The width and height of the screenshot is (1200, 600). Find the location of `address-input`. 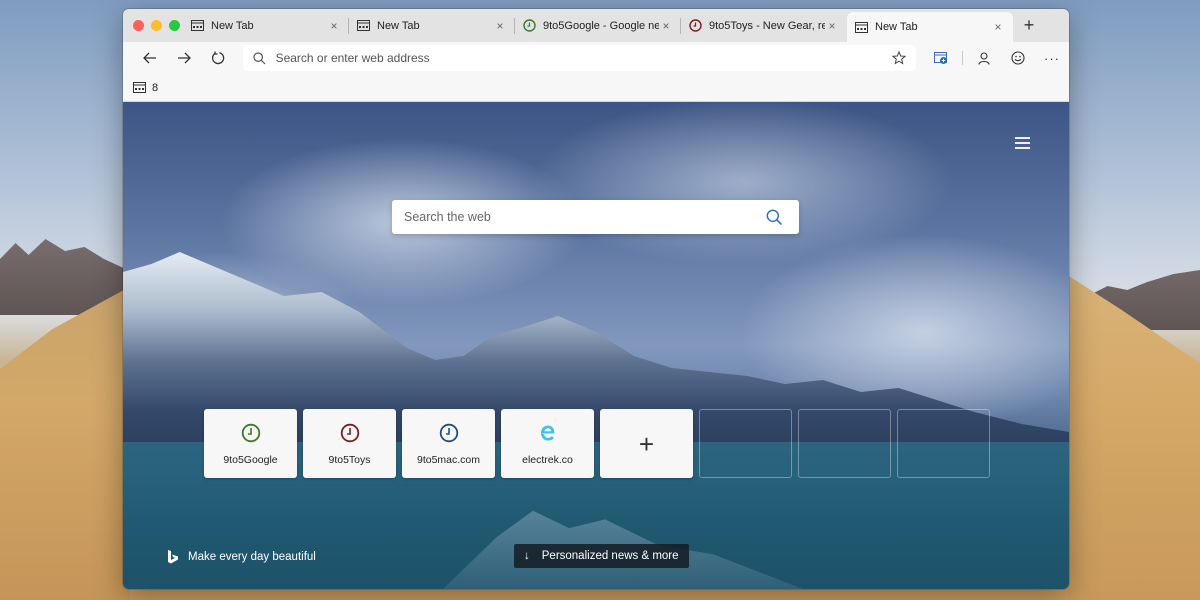

address-input is located at coordinates (583, 58).